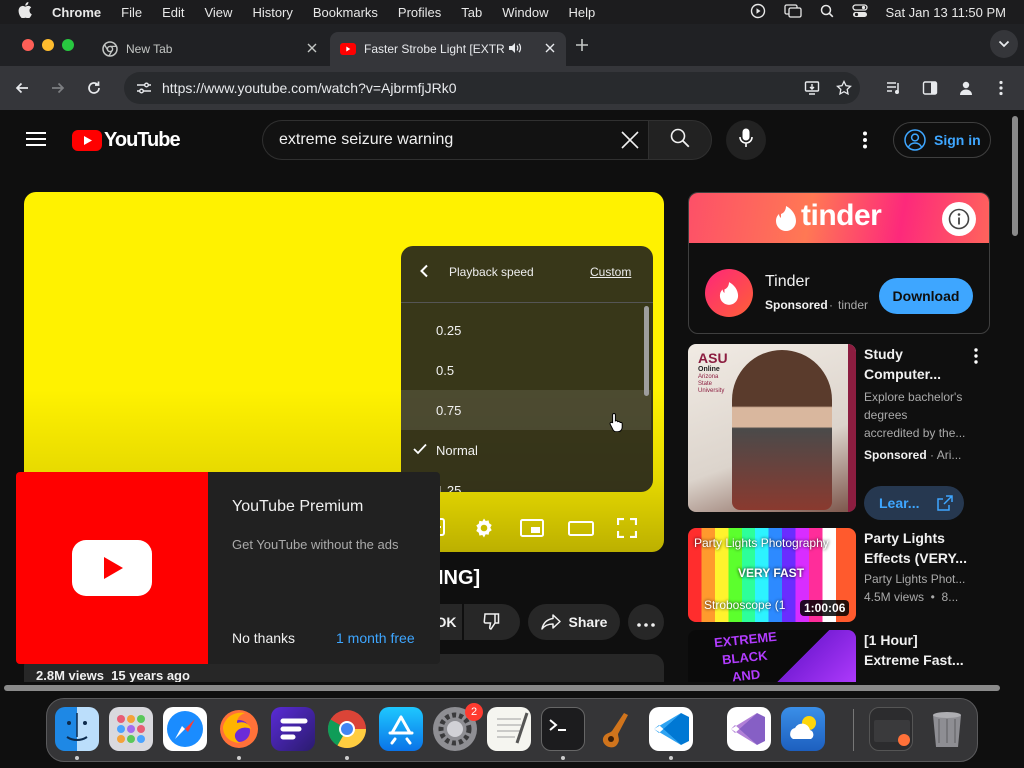 This screenshot has height=768, width=1024. I want to click on clear-search-icon, so click(630, 142).